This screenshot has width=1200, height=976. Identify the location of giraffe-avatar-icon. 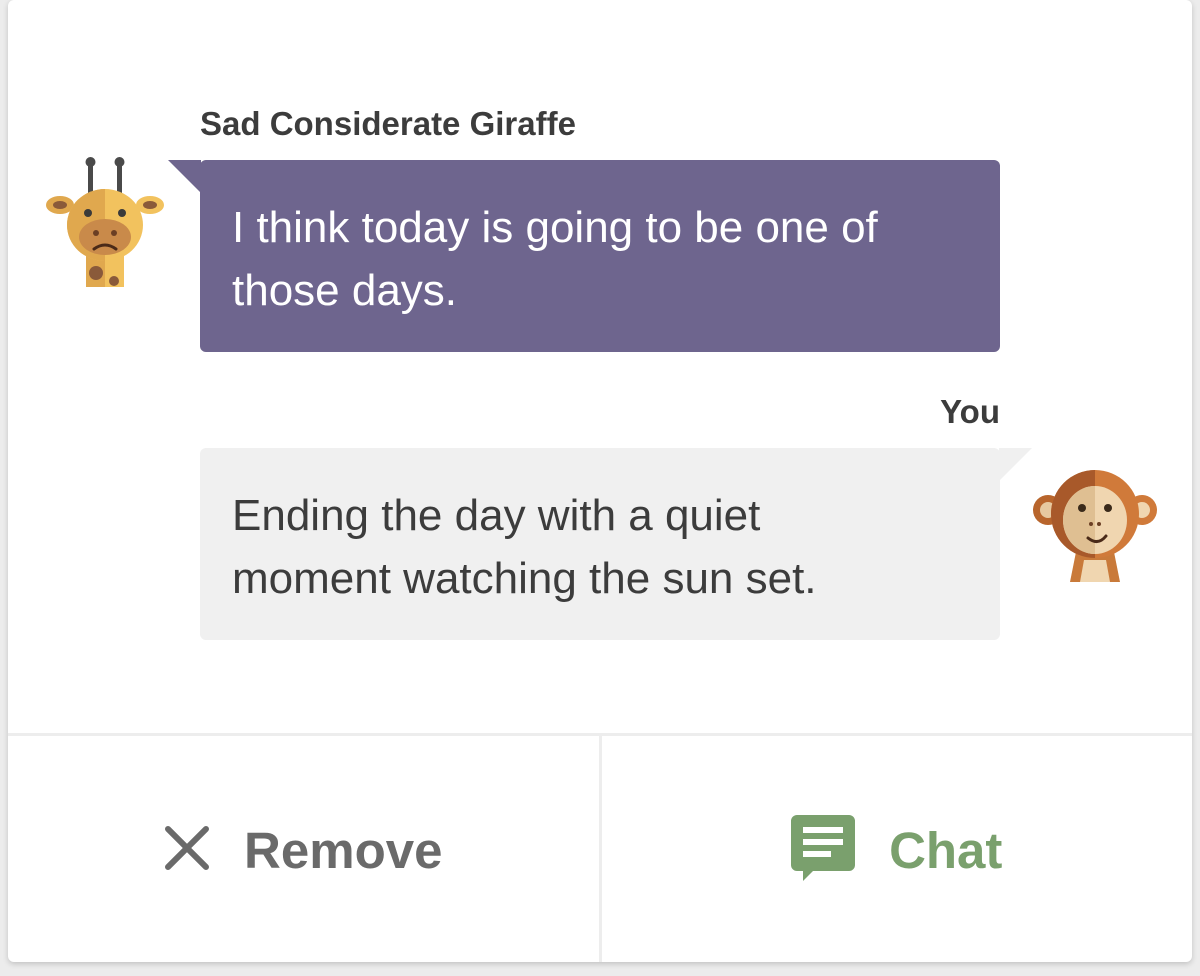
(105, 225).